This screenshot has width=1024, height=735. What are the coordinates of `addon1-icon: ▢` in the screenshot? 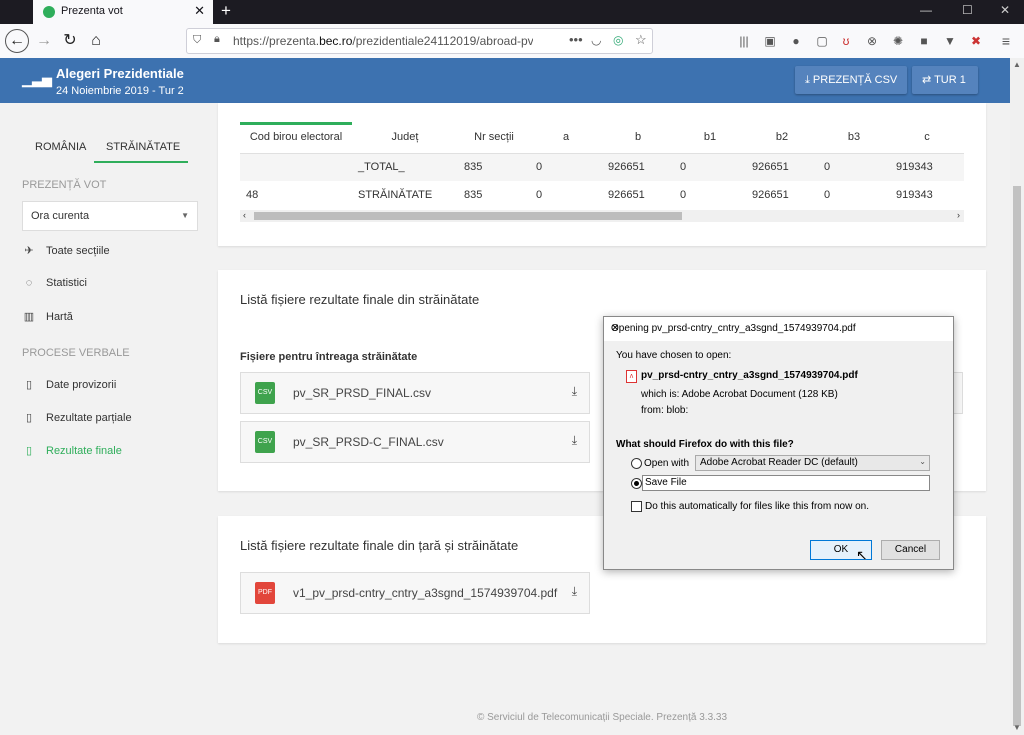 It's located at (822, 41).